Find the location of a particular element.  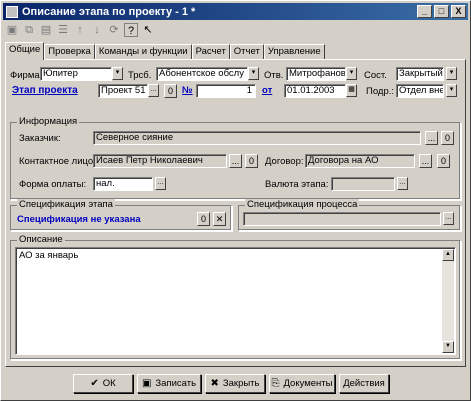

close-window-button: ✖ Закрыть is located at coordinates (235, 383).